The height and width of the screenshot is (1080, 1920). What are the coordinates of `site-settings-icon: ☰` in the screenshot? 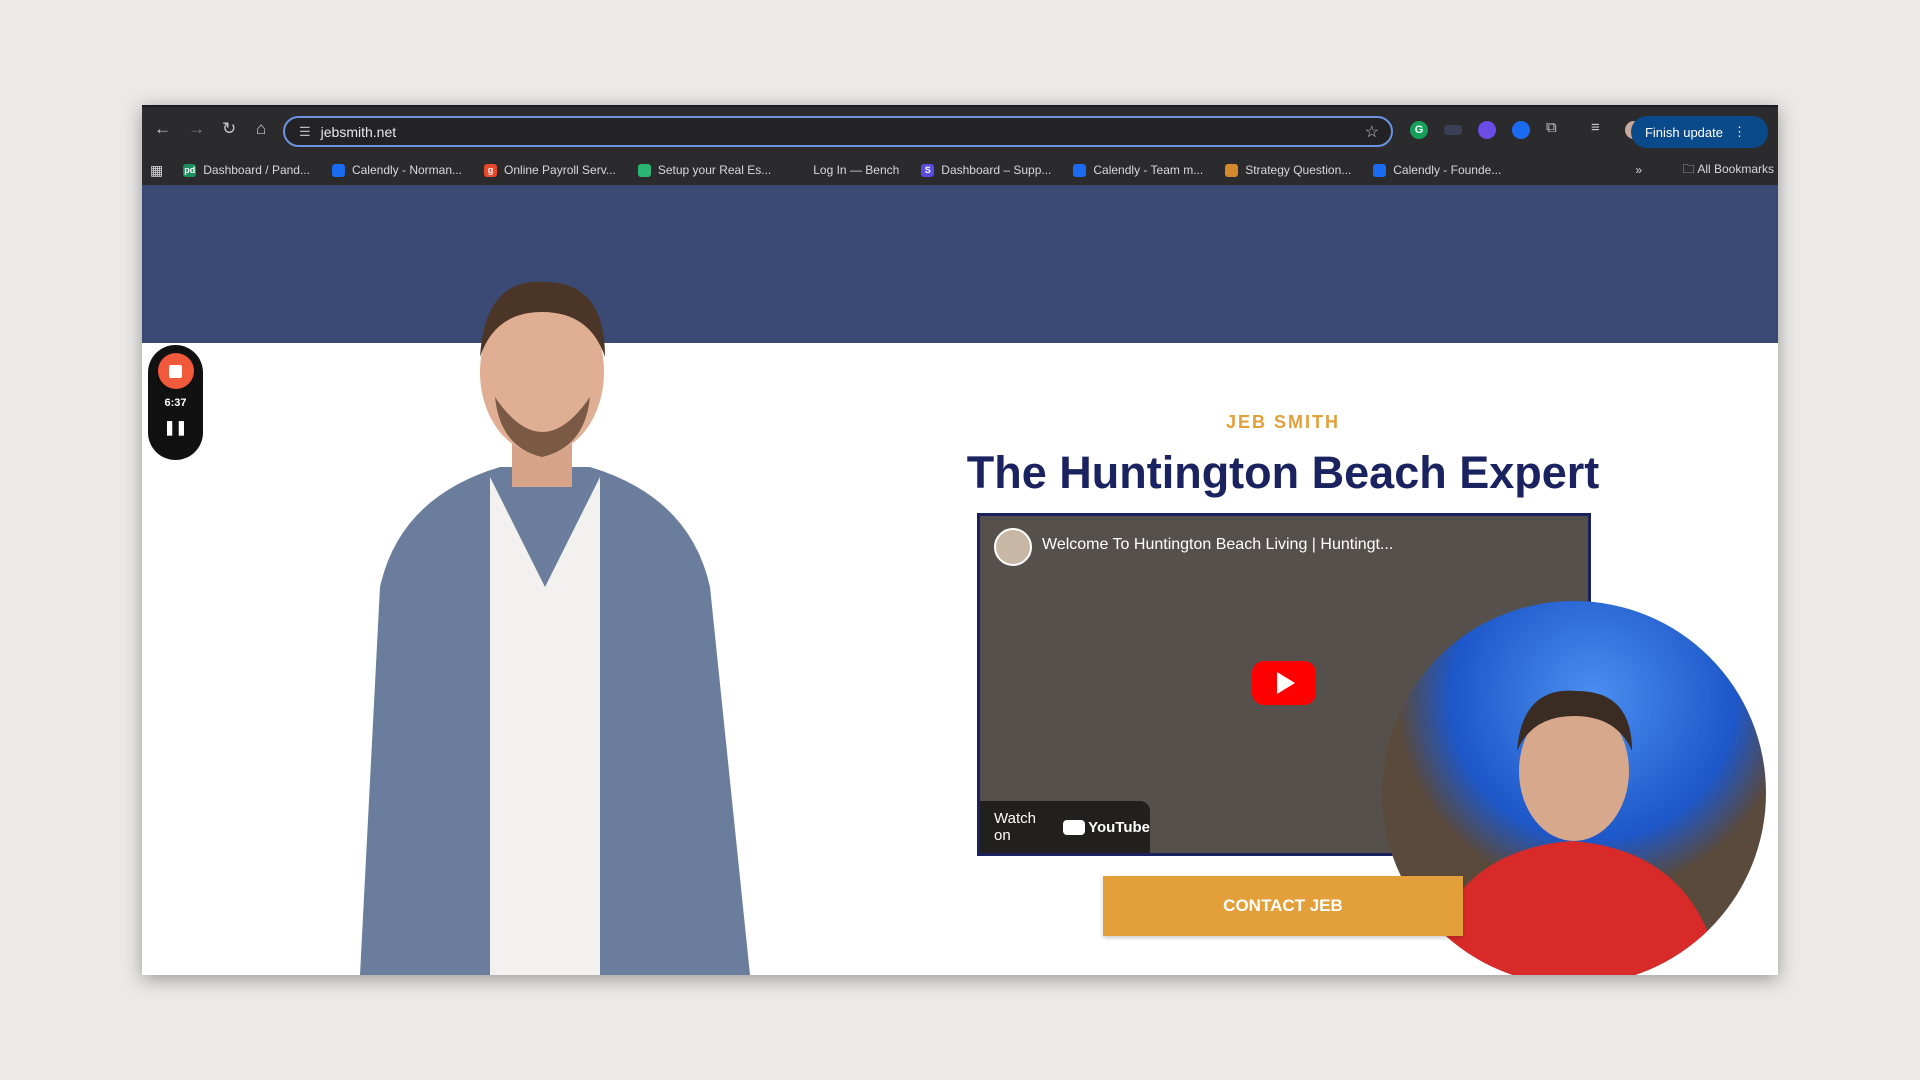 It's located at (305, 132).